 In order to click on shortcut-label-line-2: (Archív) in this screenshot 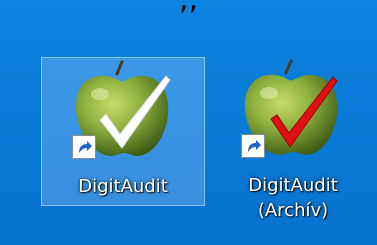, I will do `click(293, 210)`.